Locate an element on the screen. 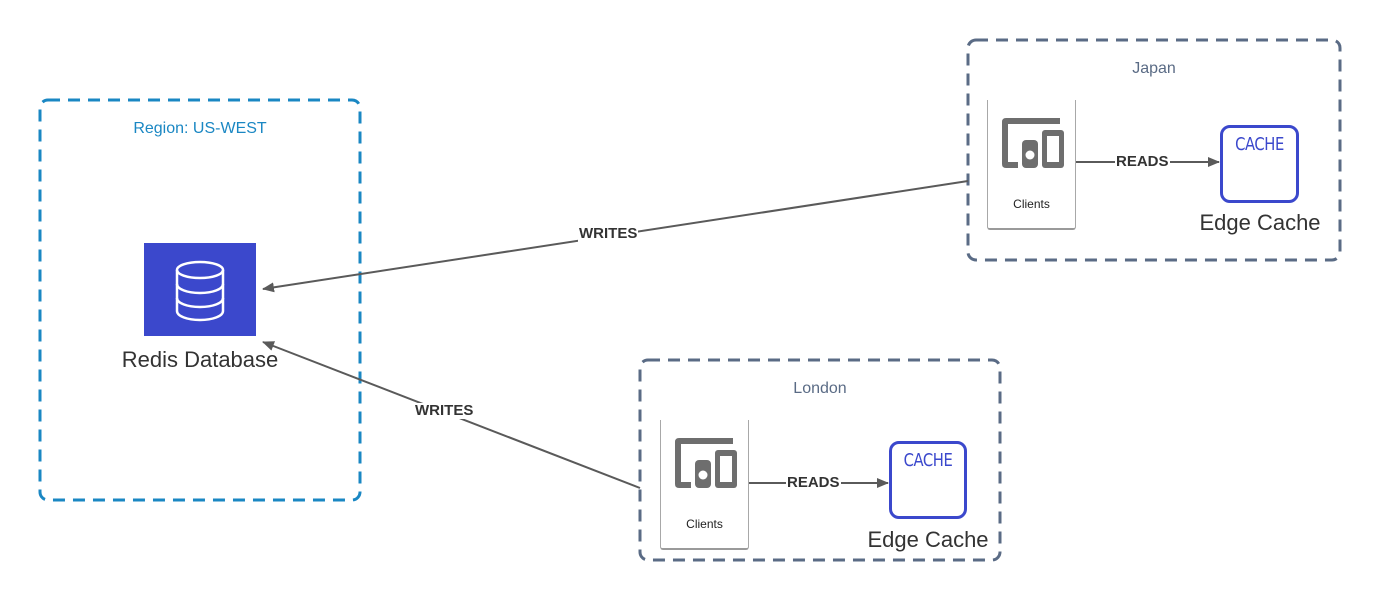 Image resolution: width=1380 pixels, height=600 pixels. redis-database-label: Redis Database is located at coordinates (200, 359).